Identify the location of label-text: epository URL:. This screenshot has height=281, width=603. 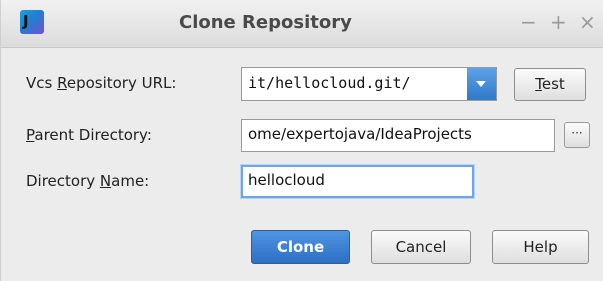
(121, 83).